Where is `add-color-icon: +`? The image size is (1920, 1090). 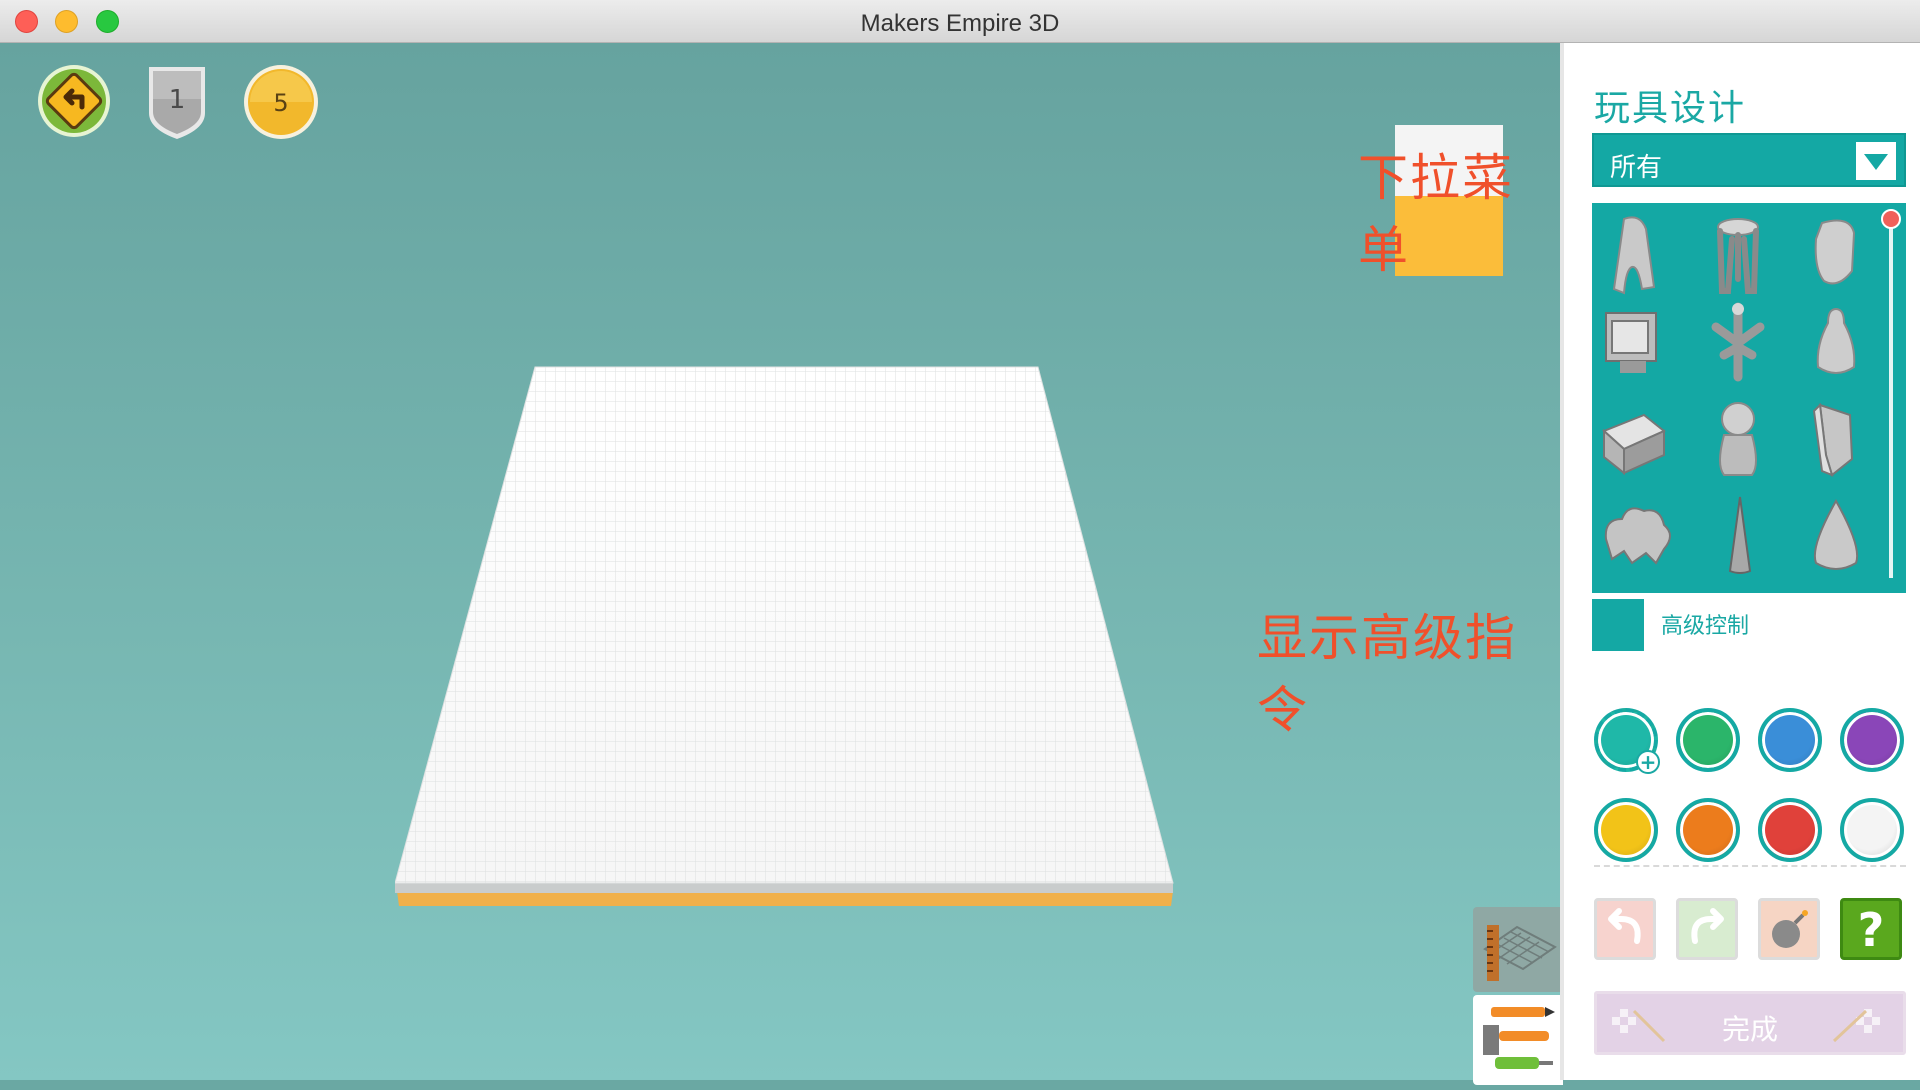
add-color-icon: + is located at coordinates (1648, 762).